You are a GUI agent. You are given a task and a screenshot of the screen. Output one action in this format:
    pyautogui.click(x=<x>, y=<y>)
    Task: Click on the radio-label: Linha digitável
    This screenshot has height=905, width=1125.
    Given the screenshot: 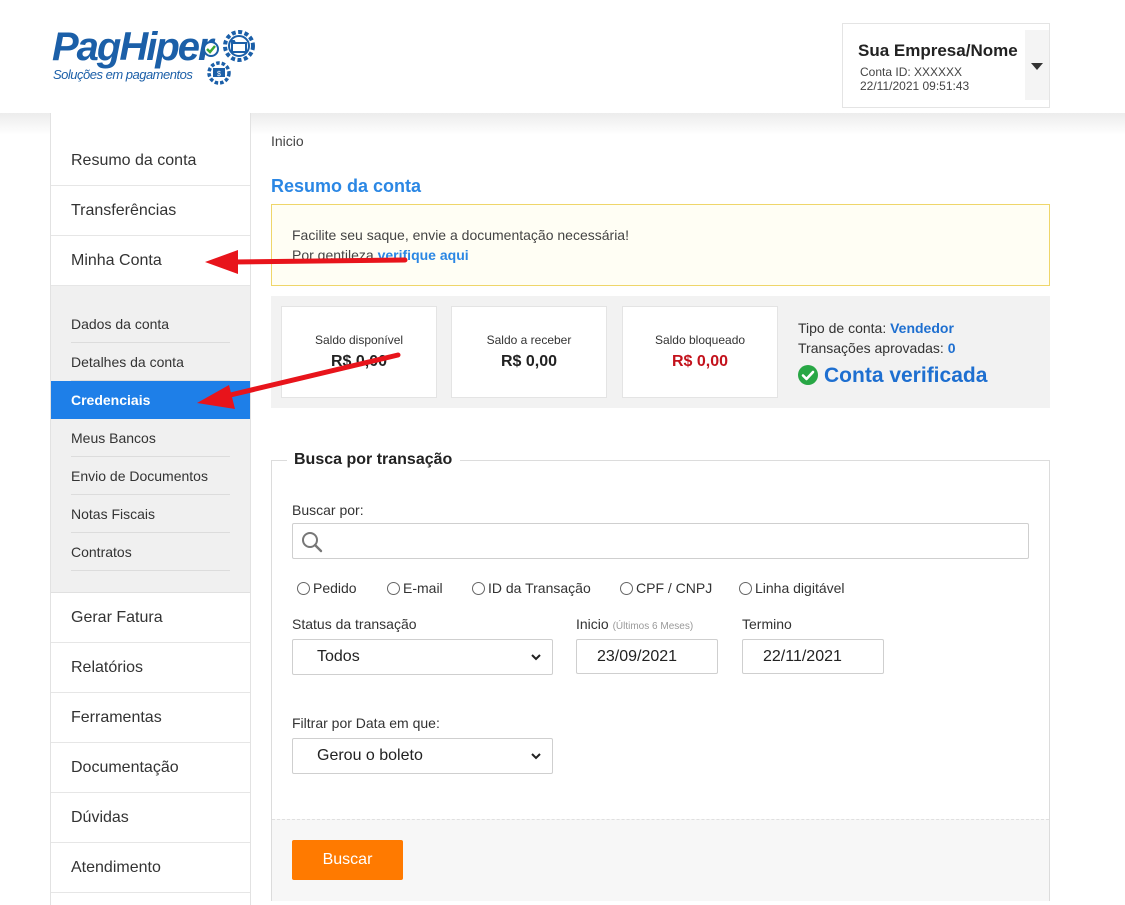 What is the action you would take?
    pyautogui.click(x=800, y=588)
    